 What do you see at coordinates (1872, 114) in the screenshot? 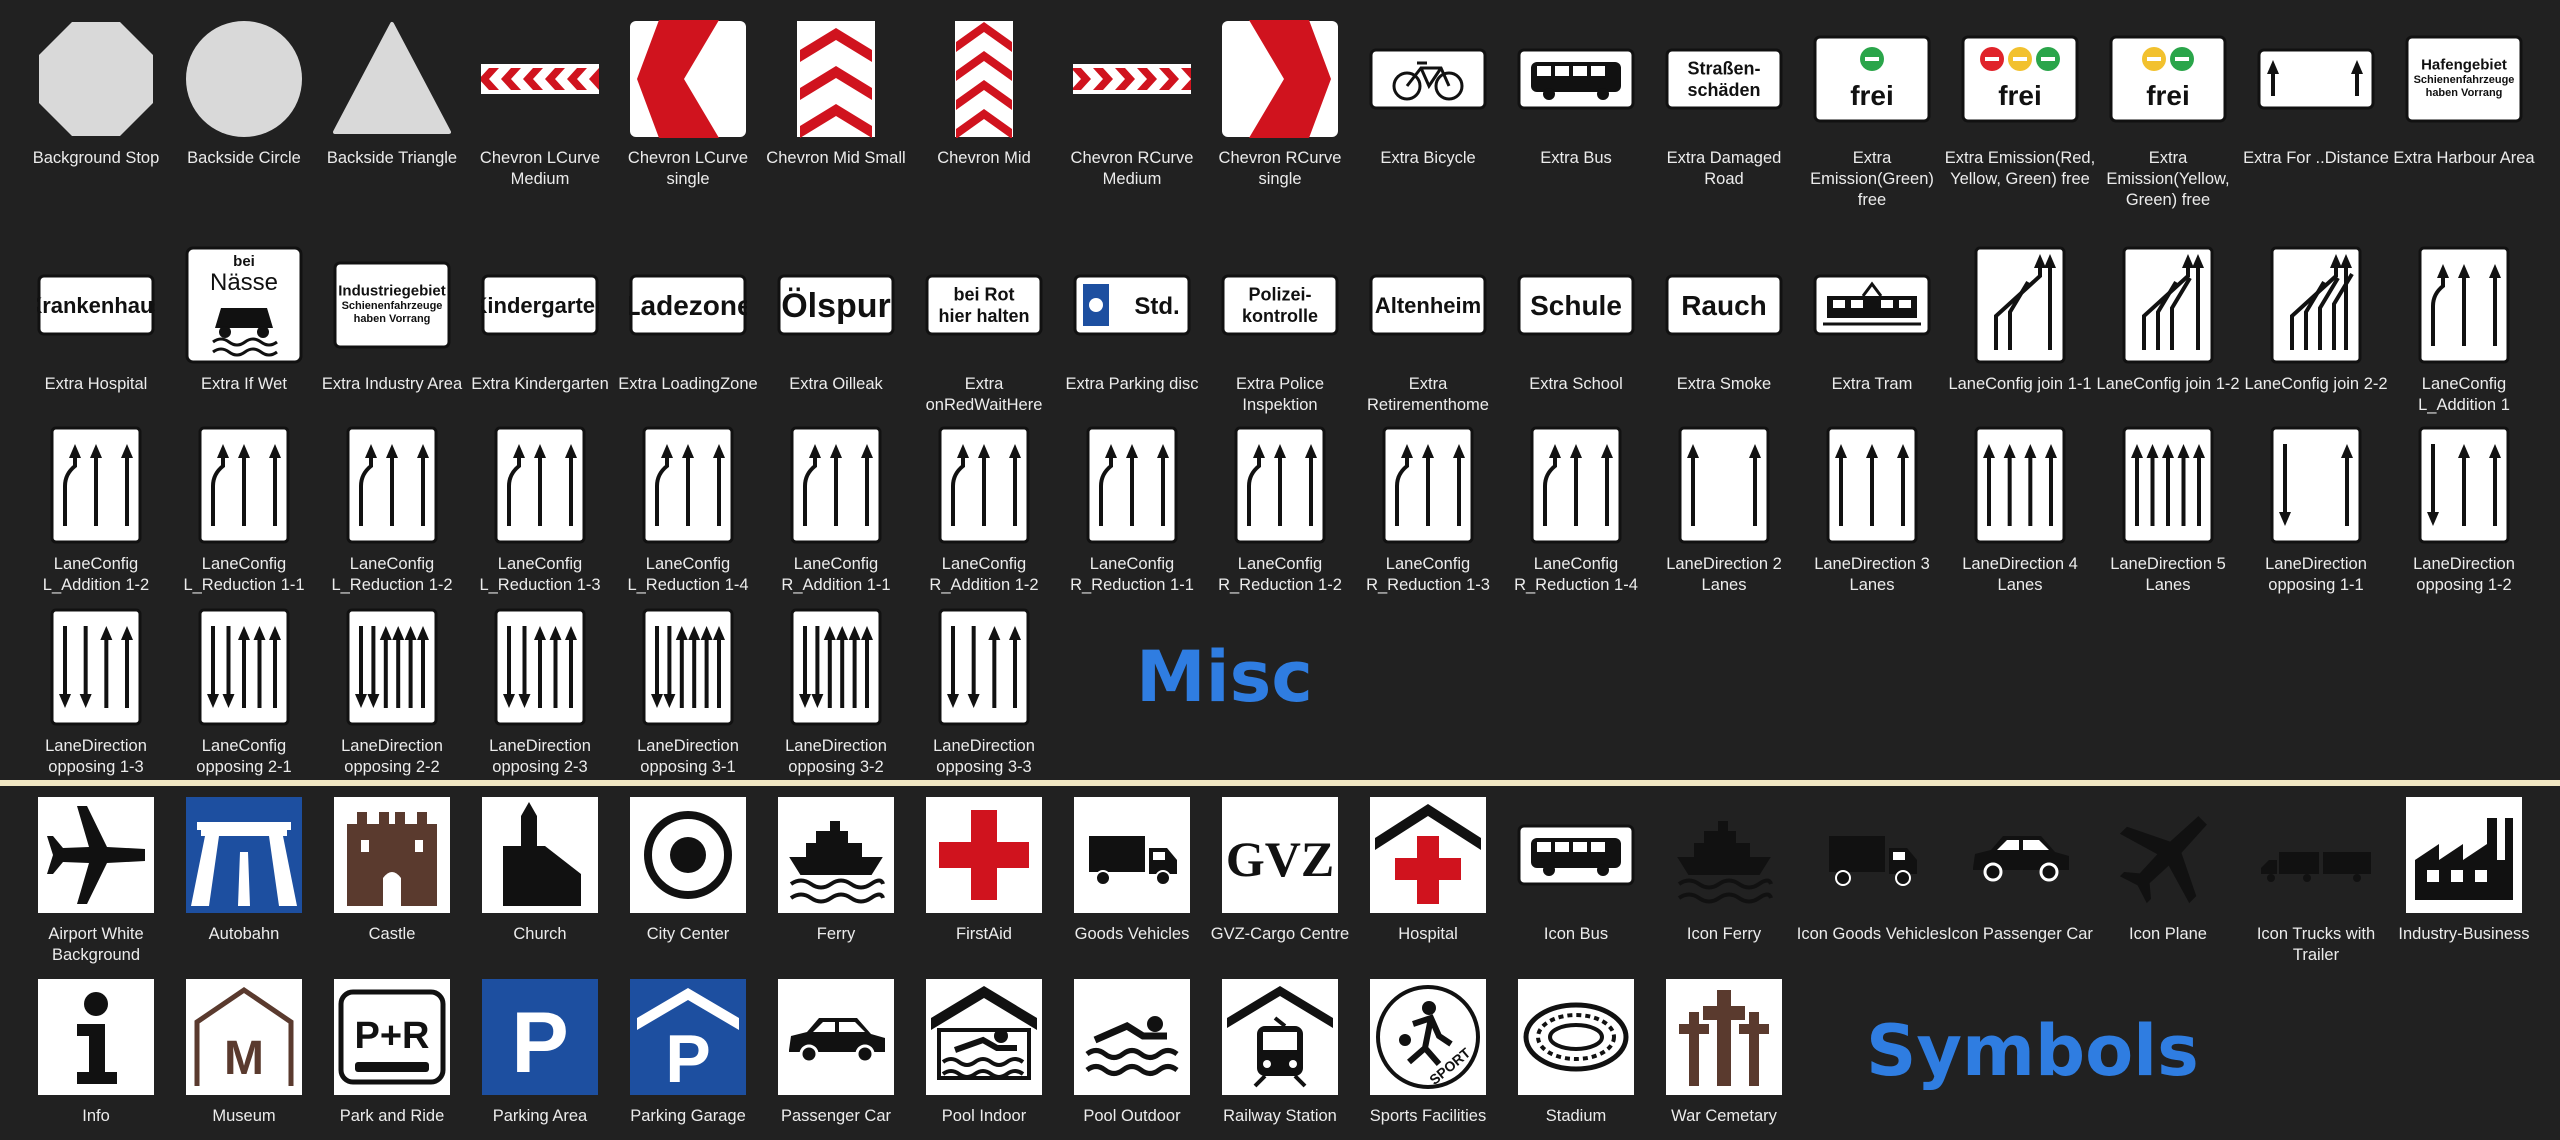
I see `sign-tile: frei Extra Emission(Green) free` at bounding box center [1872, 114].